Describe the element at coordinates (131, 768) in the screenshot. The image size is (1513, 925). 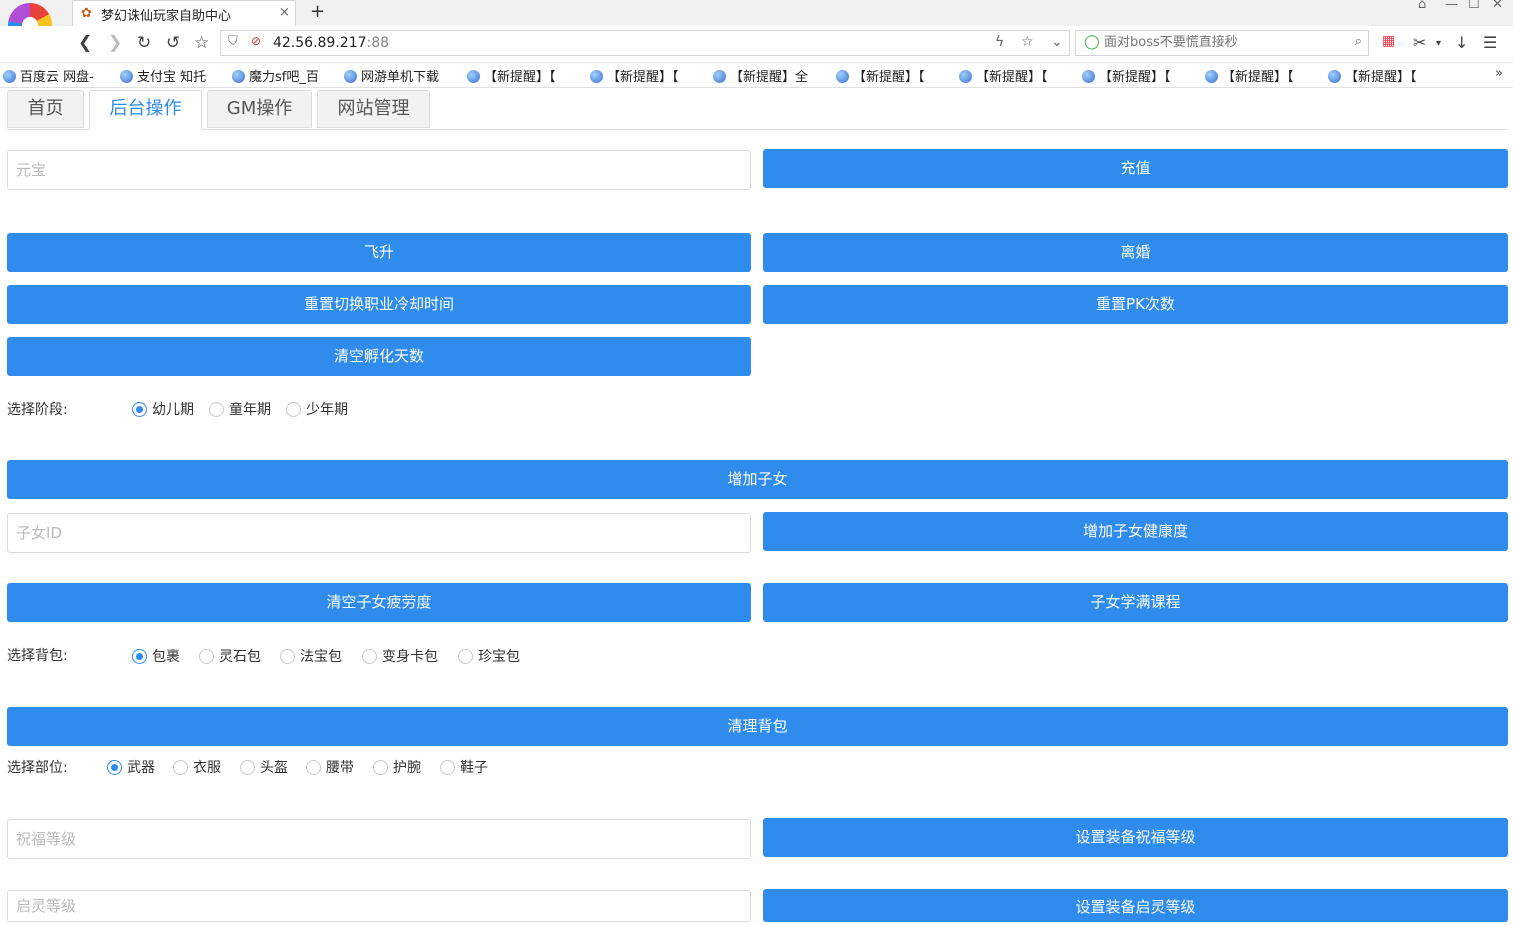
I see `slot-radio-weapon: 武器` at that location.